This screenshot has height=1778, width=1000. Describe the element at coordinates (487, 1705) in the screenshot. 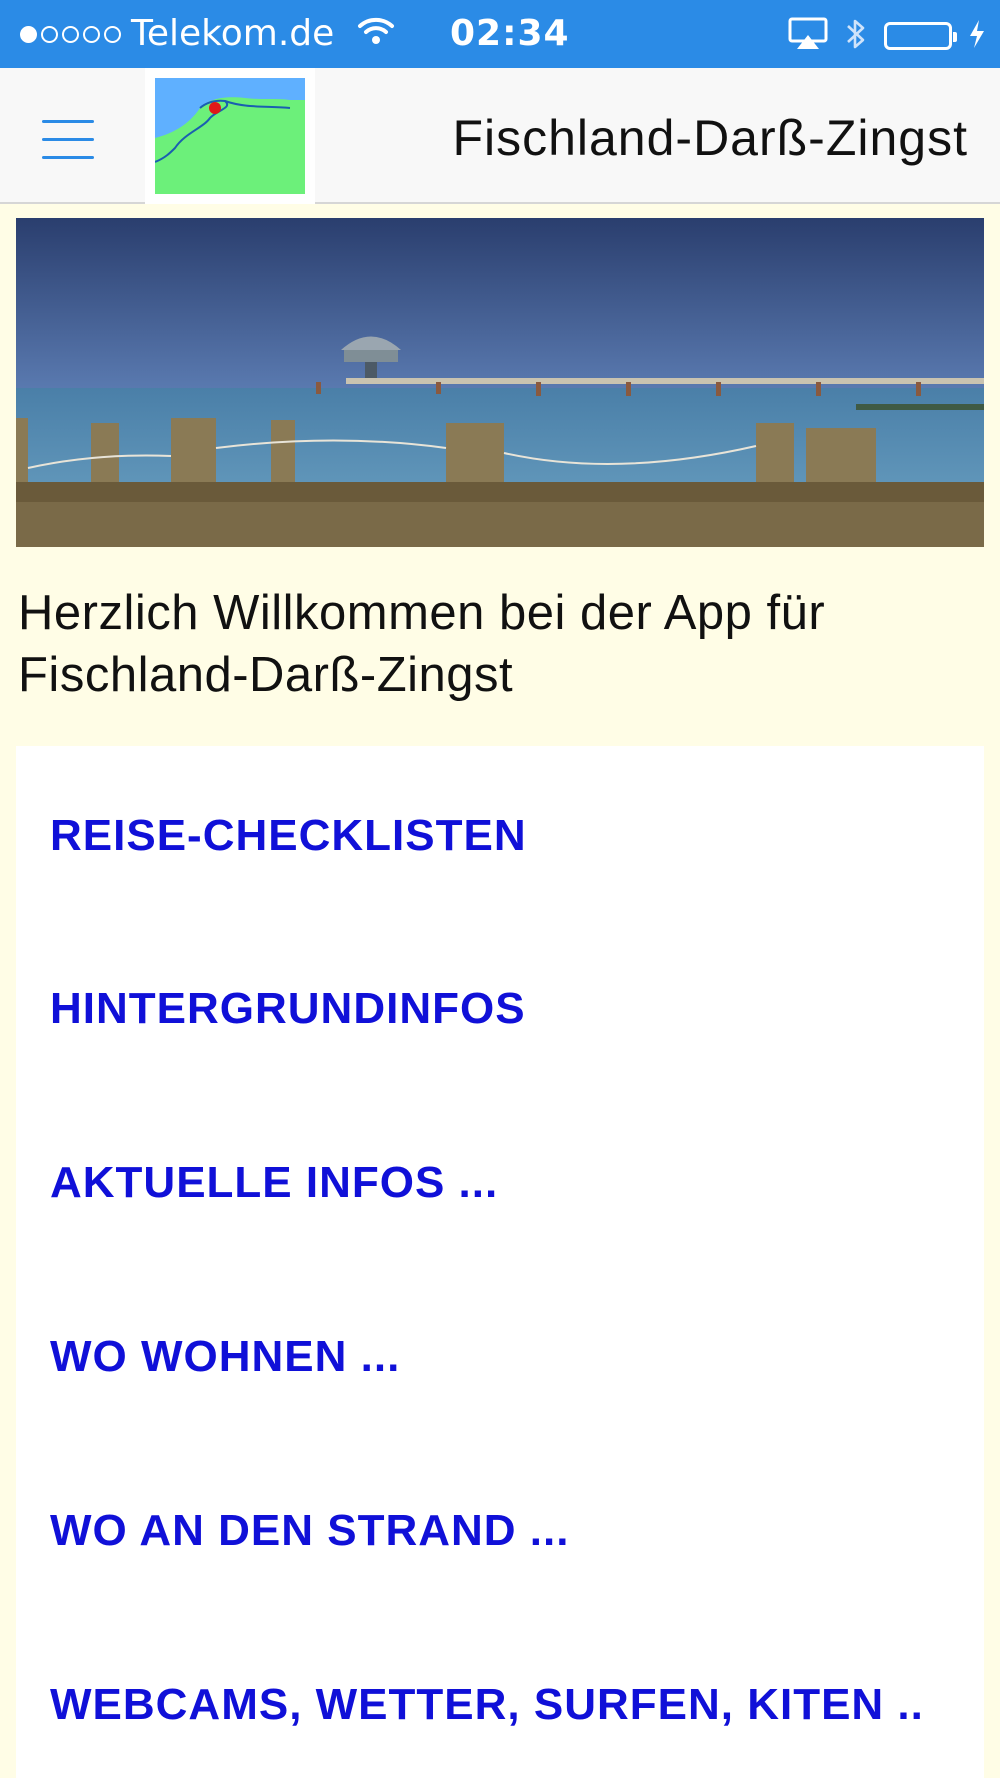

I see `menu-item-webcams-wetter: WEBCAMS, WETTER, SURFEN, KITEN ..` at that location.